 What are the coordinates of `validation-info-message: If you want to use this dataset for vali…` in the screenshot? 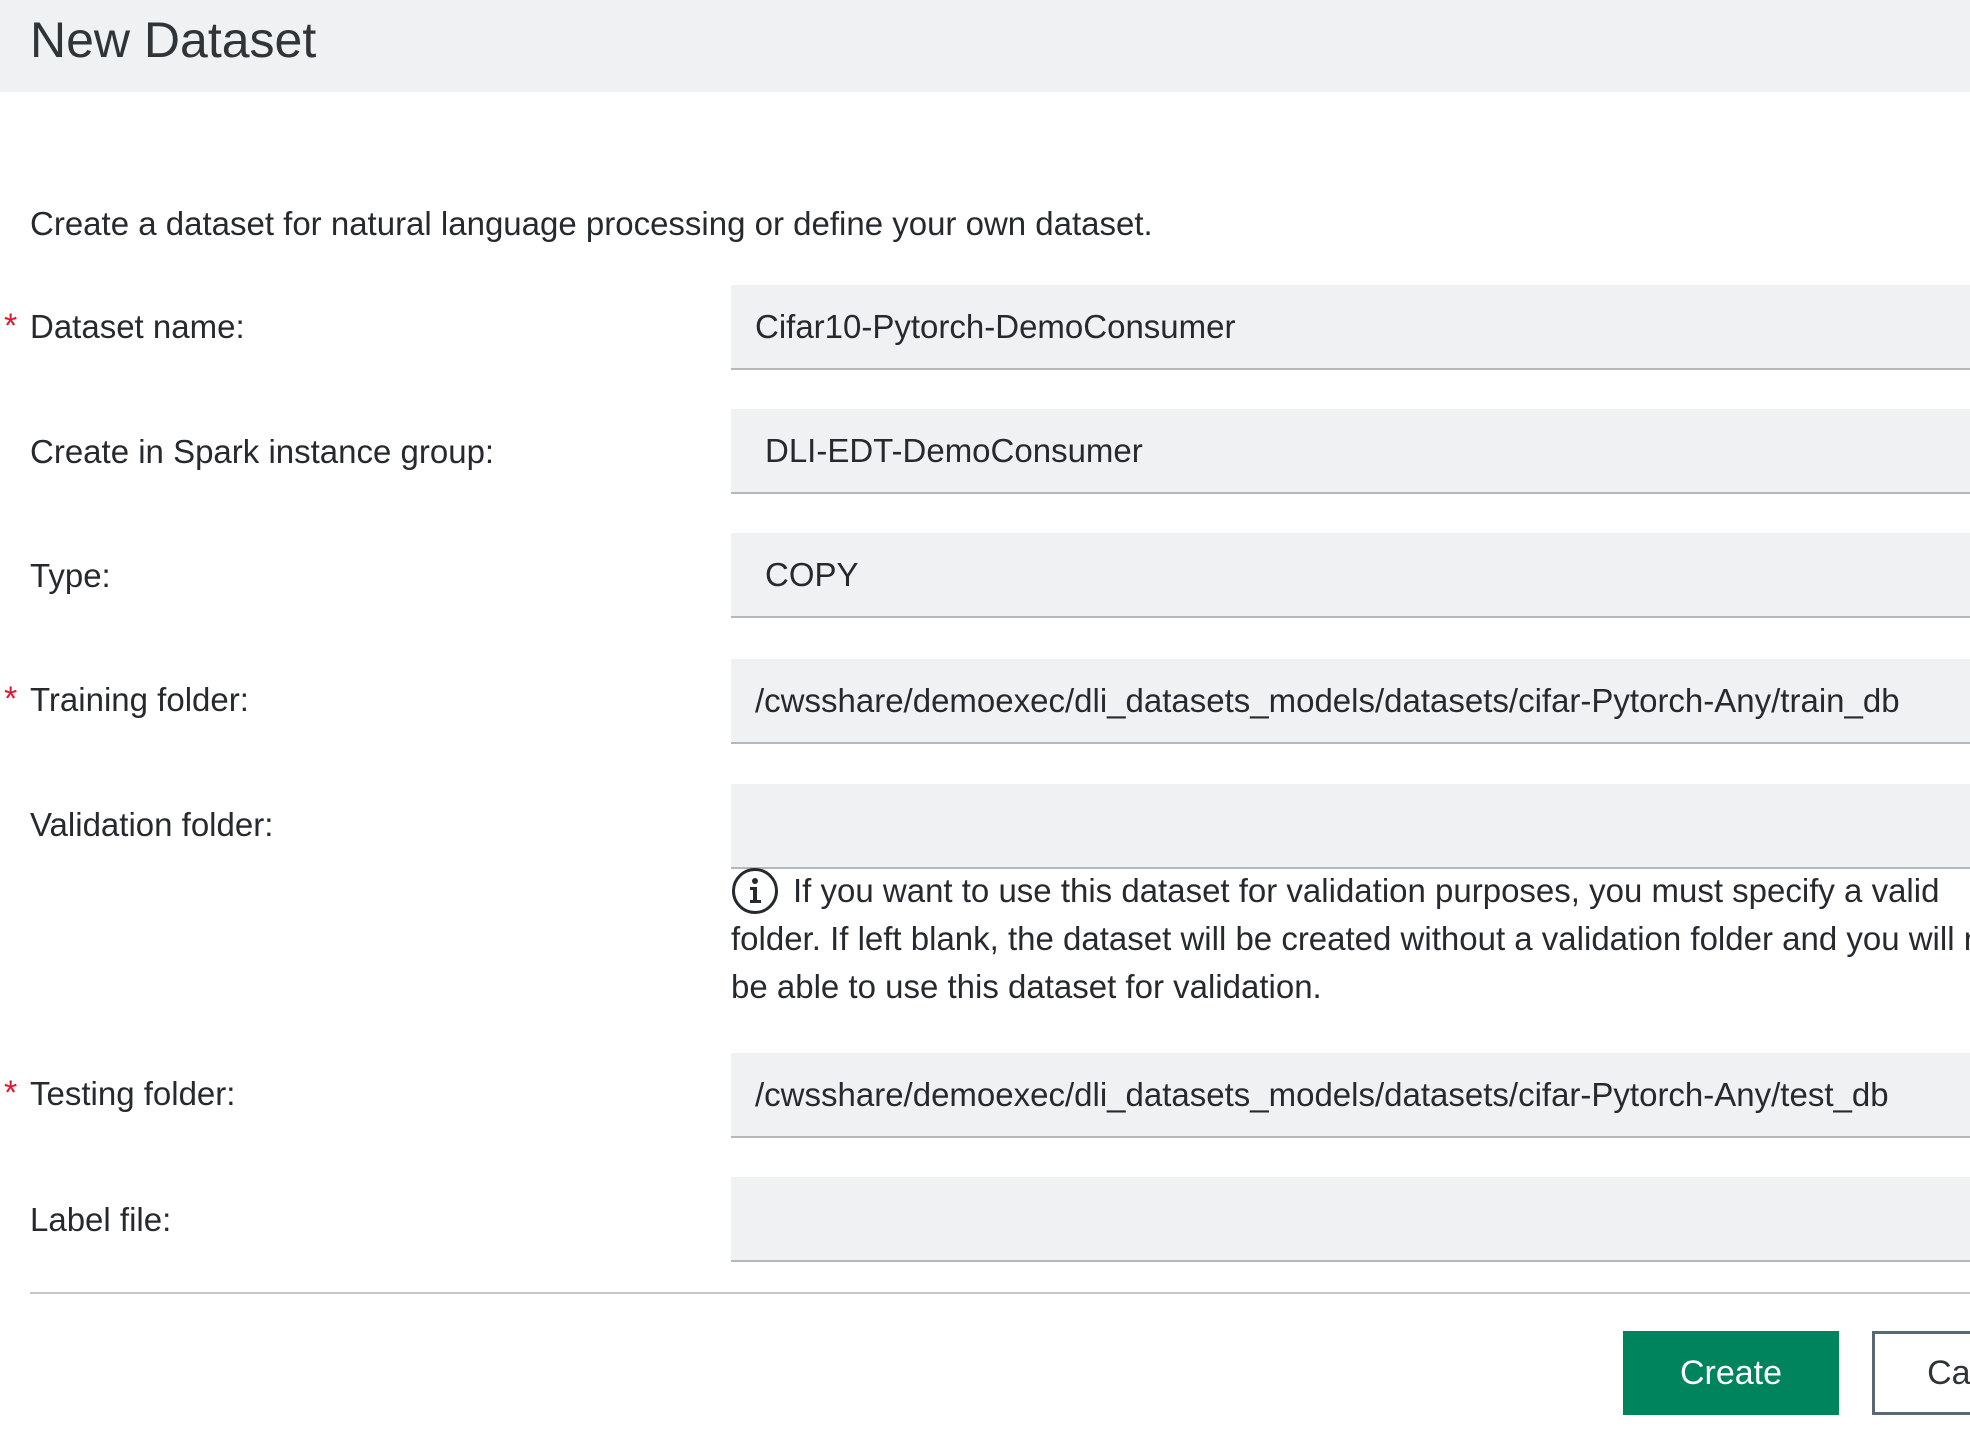 It's located at (1350, 939).